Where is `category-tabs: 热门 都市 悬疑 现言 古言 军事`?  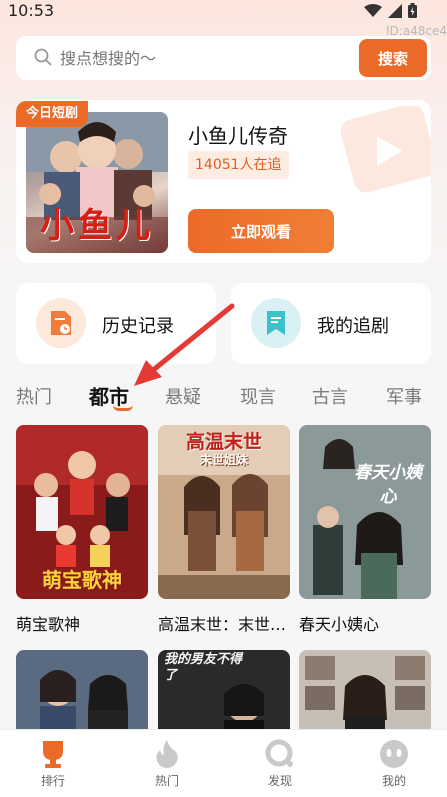
category-tabs: 热门 都市 悬疑 现言 古言 军事 is located at coordinates (223, 397).